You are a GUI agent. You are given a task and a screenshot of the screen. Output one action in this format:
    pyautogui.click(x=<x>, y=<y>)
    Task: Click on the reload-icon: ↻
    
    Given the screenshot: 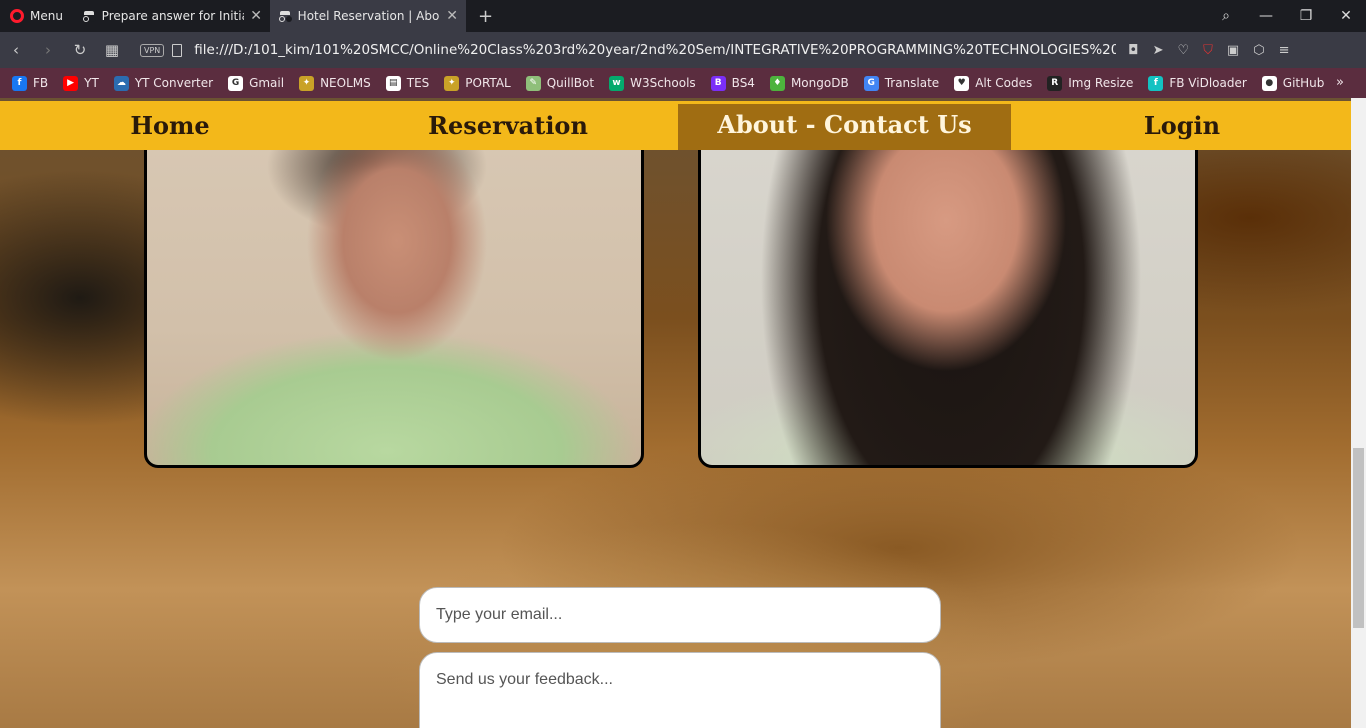 What is the action you would take?
    pyautogui.click(x=80, y=50)
    